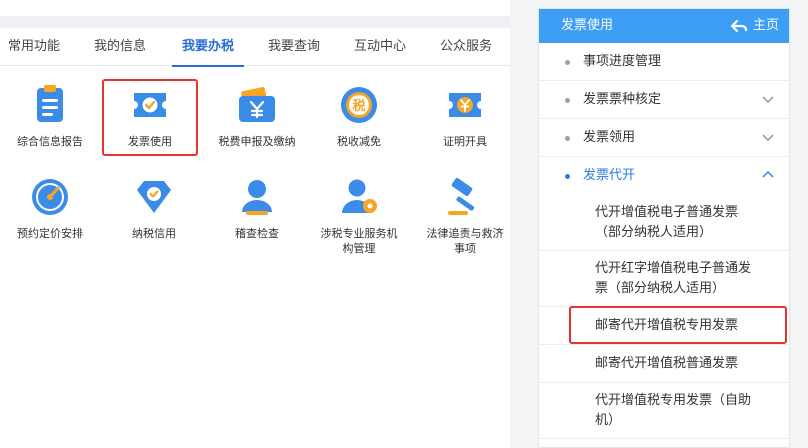 This screenshot has width=808, height=448. Describe the element at coordinates (587, 25) in the screenshot. I see `side-menu-title: 发票使用` at that location.